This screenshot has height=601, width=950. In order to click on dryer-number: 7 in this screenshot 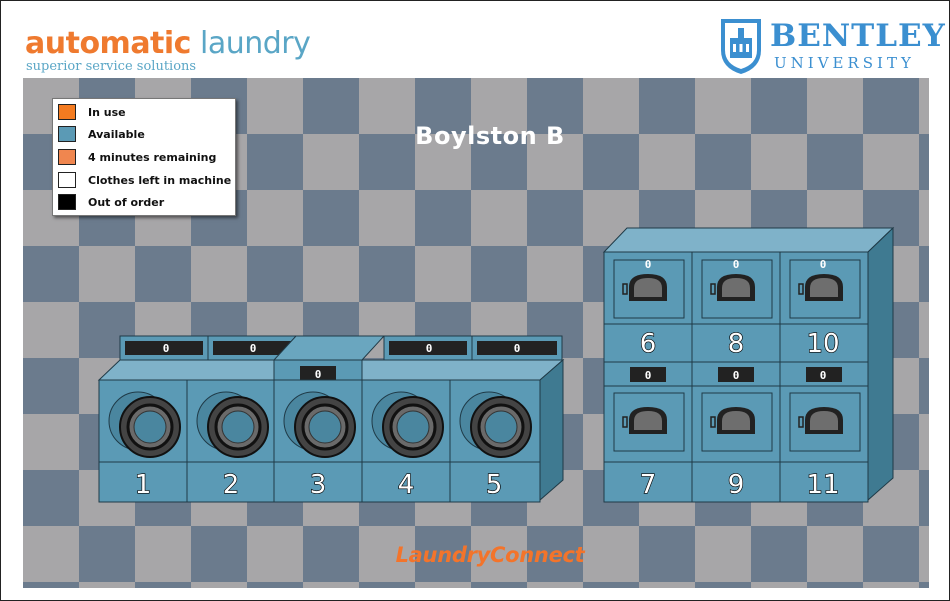, I will do `click(648, 485)`.